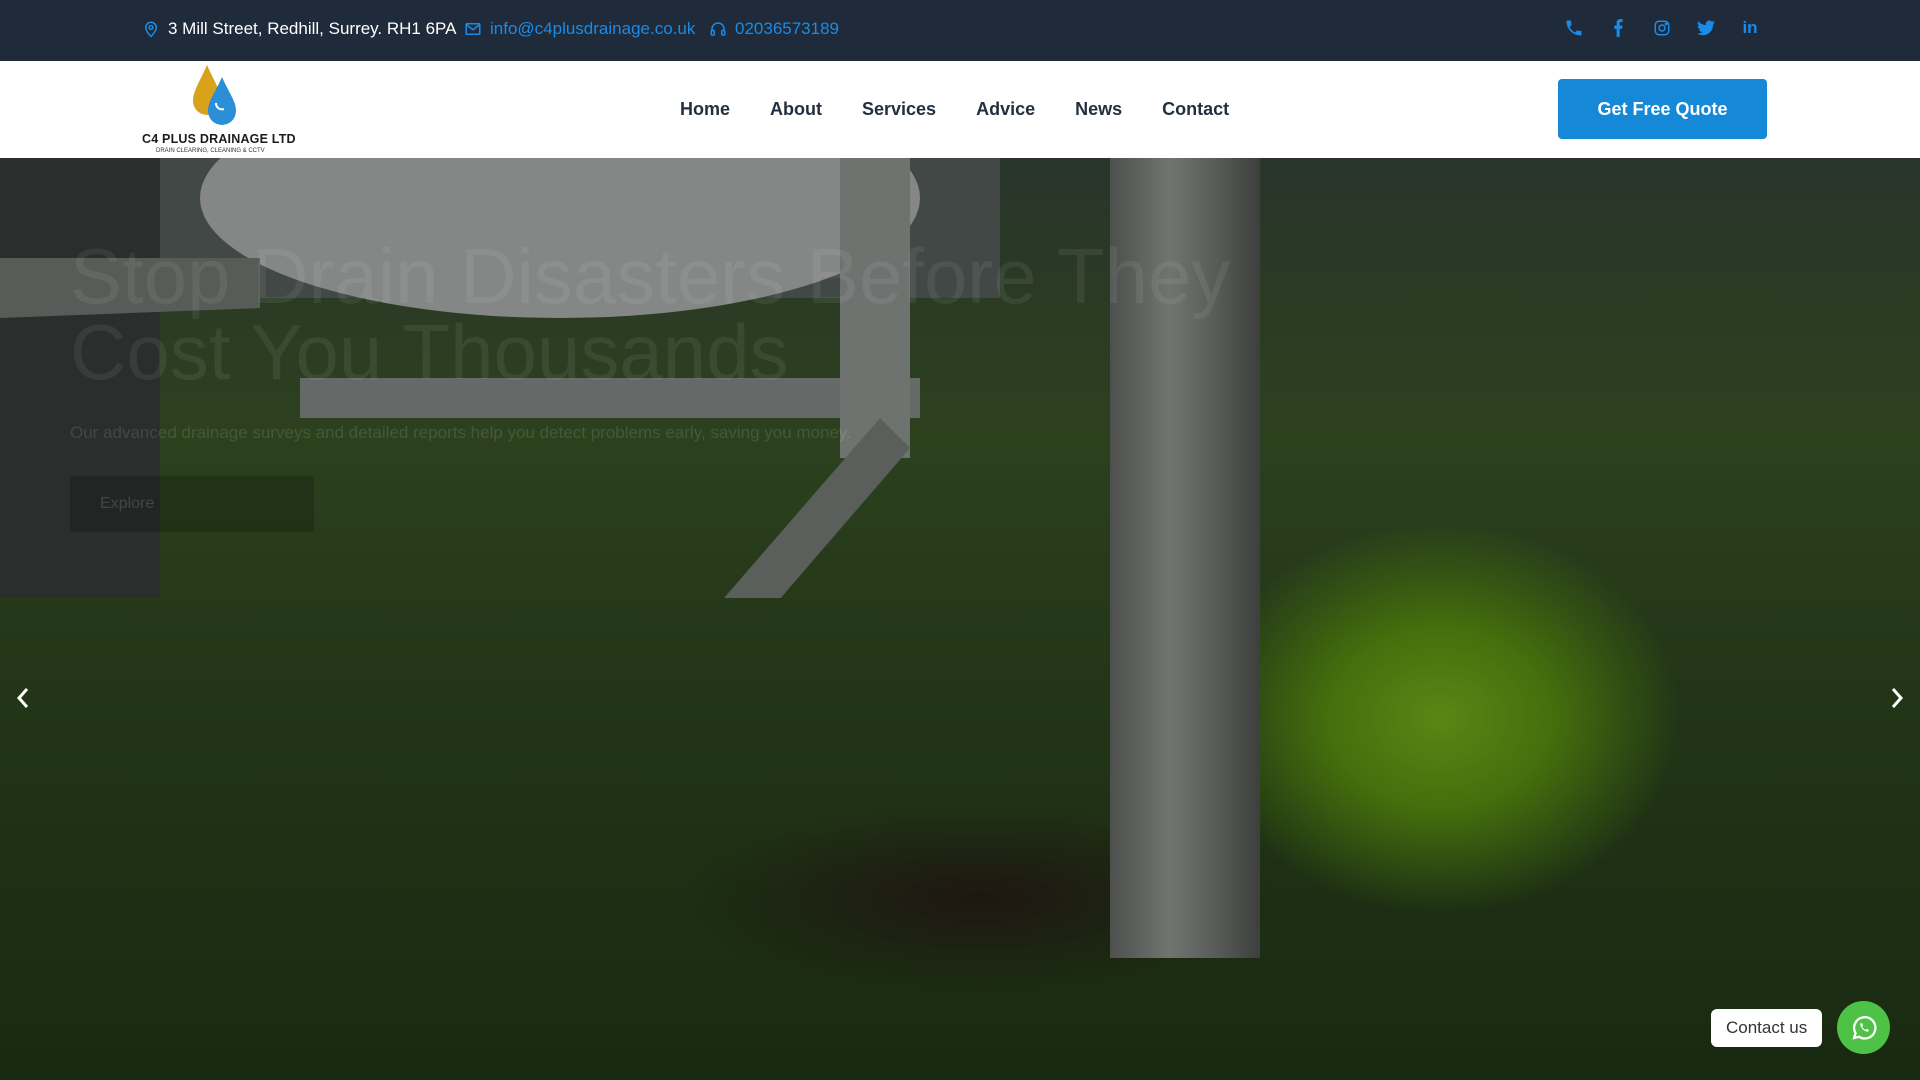  I want to click on phone-icon, so click(1574, 28).